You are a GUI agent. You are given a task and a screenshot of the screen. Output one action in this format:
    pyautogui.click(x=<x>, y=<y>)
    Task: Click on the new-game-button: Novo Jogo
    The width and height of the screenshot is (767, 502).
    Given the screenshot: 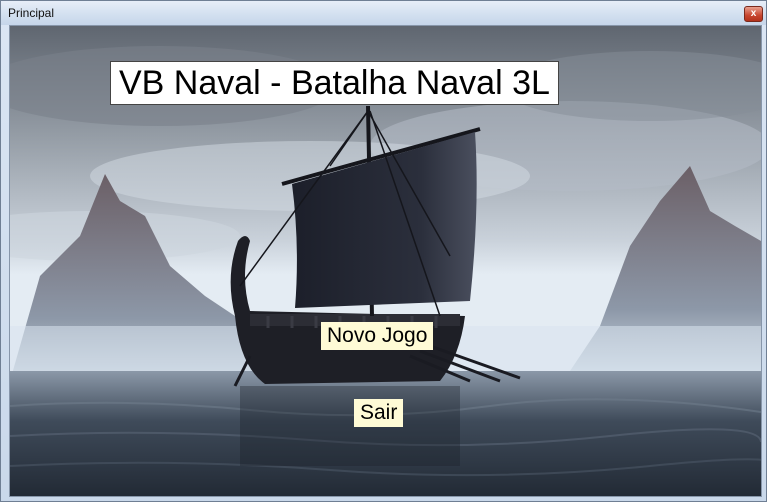 What is the action you would take?
    pyautogui.click(x=377, y=336)
    